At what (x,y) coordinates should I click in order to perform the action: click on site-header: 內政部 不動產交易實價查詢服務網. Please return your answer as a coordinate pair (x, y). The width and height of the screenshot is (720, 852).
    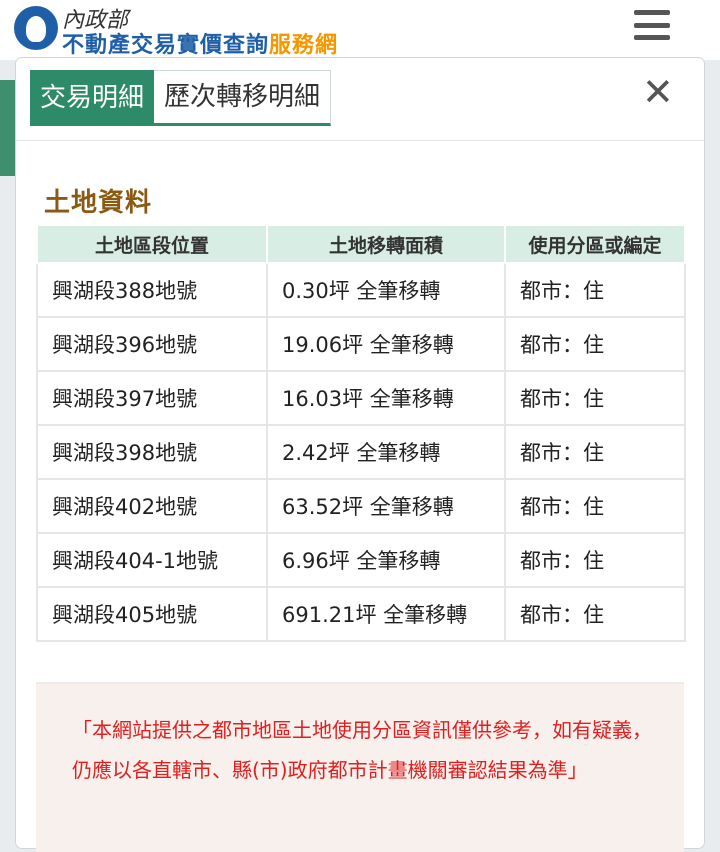
    Looking at the image, I should click on (360, 30).